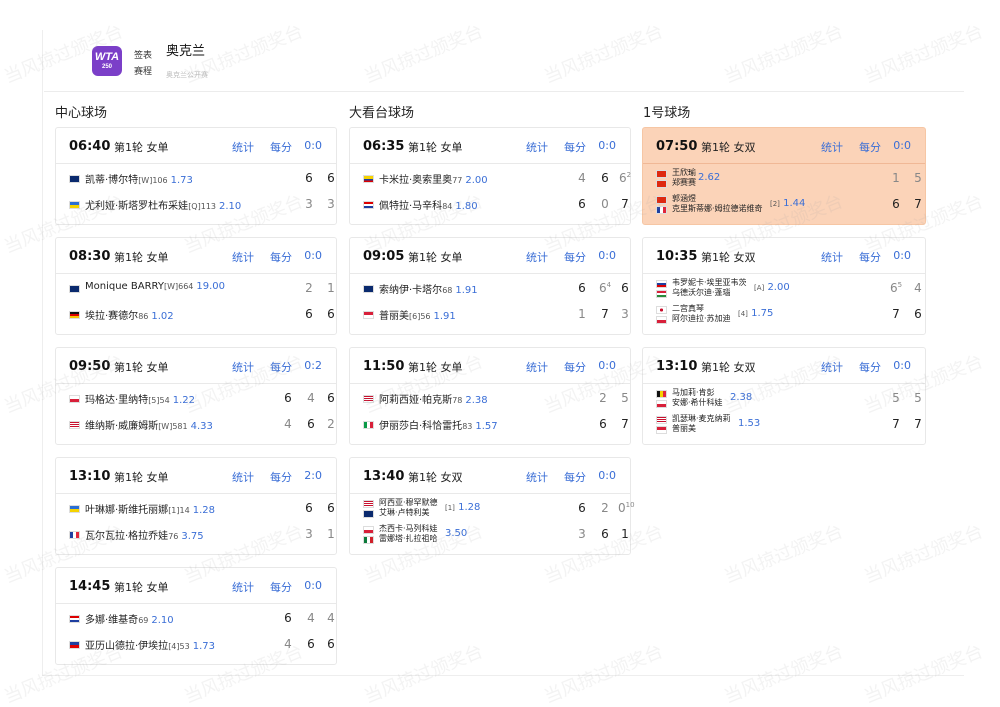  I want to click on partner-name: 安娜·希什科娃, so click(697, 402).